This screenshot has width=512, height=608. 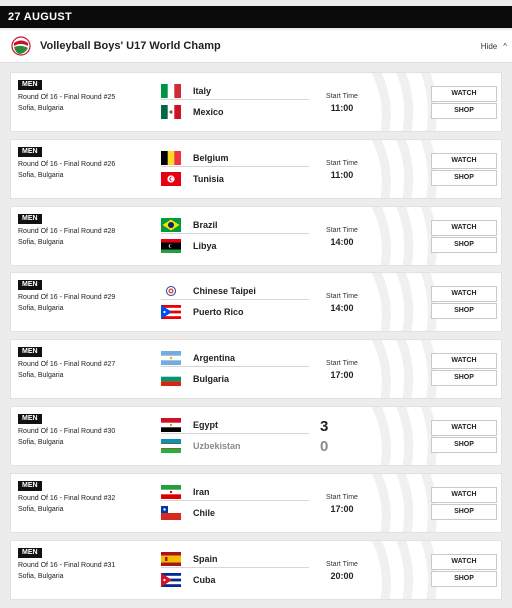 I want to click on italy-flag-icon, so click(x=171, y=90).